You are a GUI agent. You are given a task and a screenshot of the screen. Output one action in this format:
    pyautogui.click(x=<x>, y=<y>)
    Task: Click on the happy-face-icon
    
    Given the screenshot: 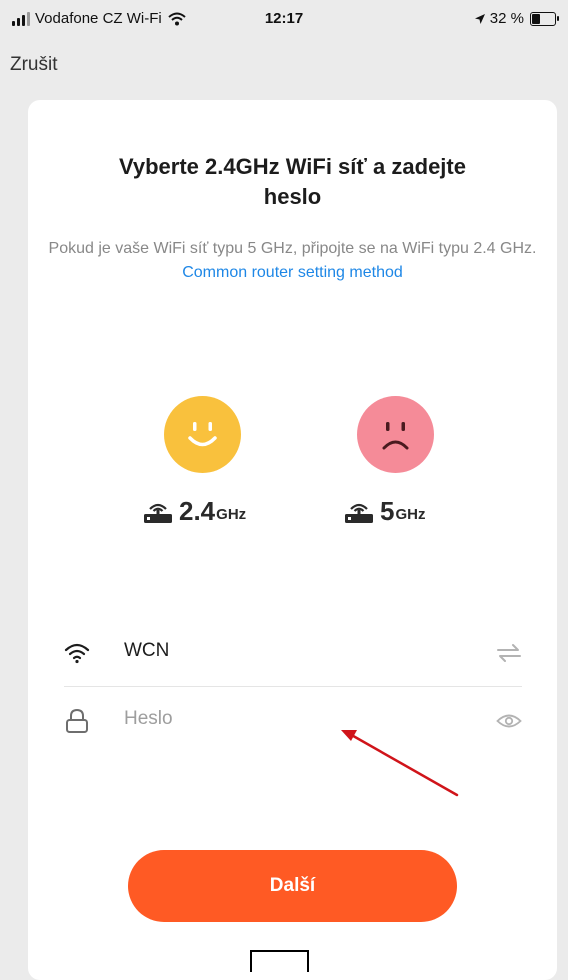 What is the action you would take?
    pyautogui.click(x=202, y=434)
    